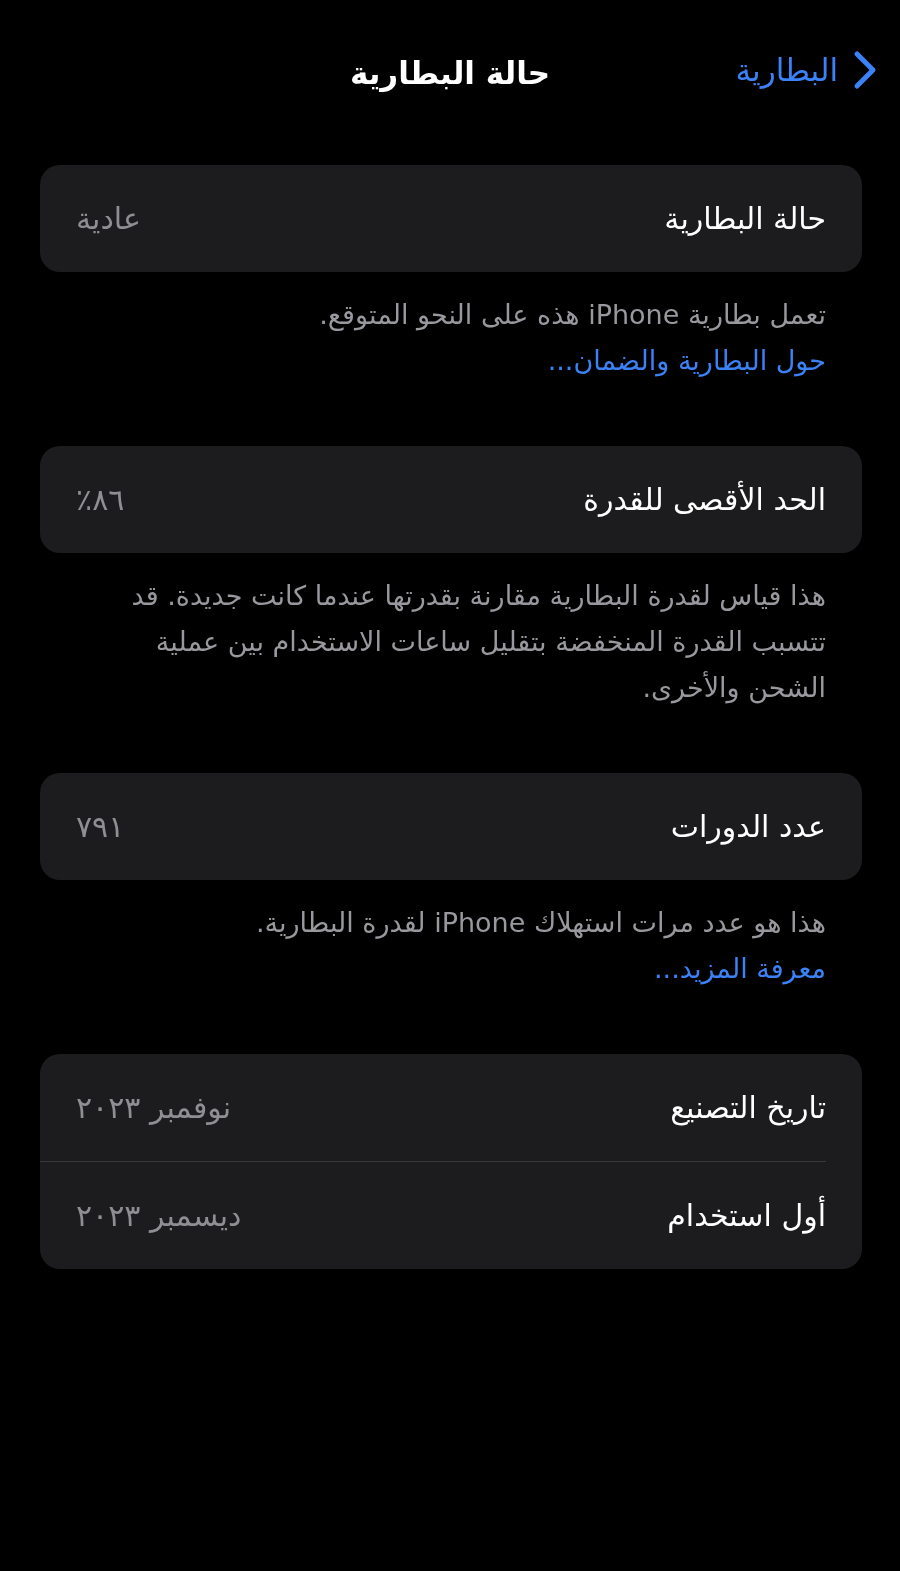 The height and width of the screenshot is (1571, 900). I want to click on row-value: عادية, so click(108, 218).